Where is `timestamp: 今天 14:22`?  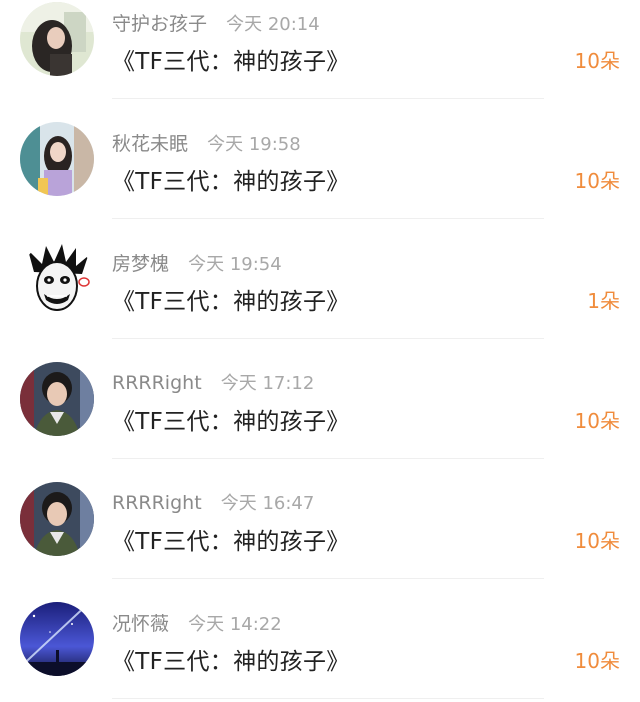
timestamp: 今天 14:22 is located at coordinates (235, 624).